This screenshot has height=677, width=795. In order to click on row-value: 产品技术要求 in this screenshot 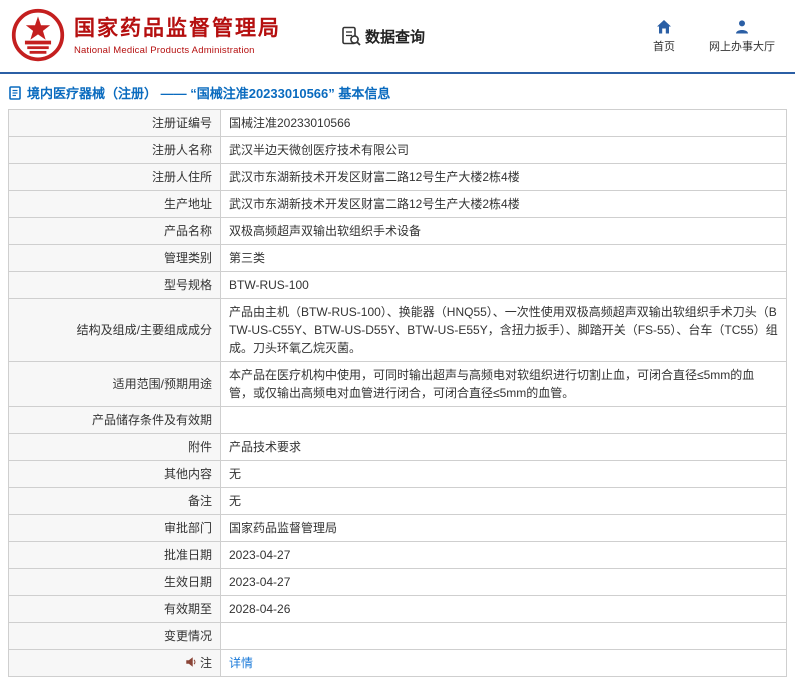, I will do `click(503, 447)`.